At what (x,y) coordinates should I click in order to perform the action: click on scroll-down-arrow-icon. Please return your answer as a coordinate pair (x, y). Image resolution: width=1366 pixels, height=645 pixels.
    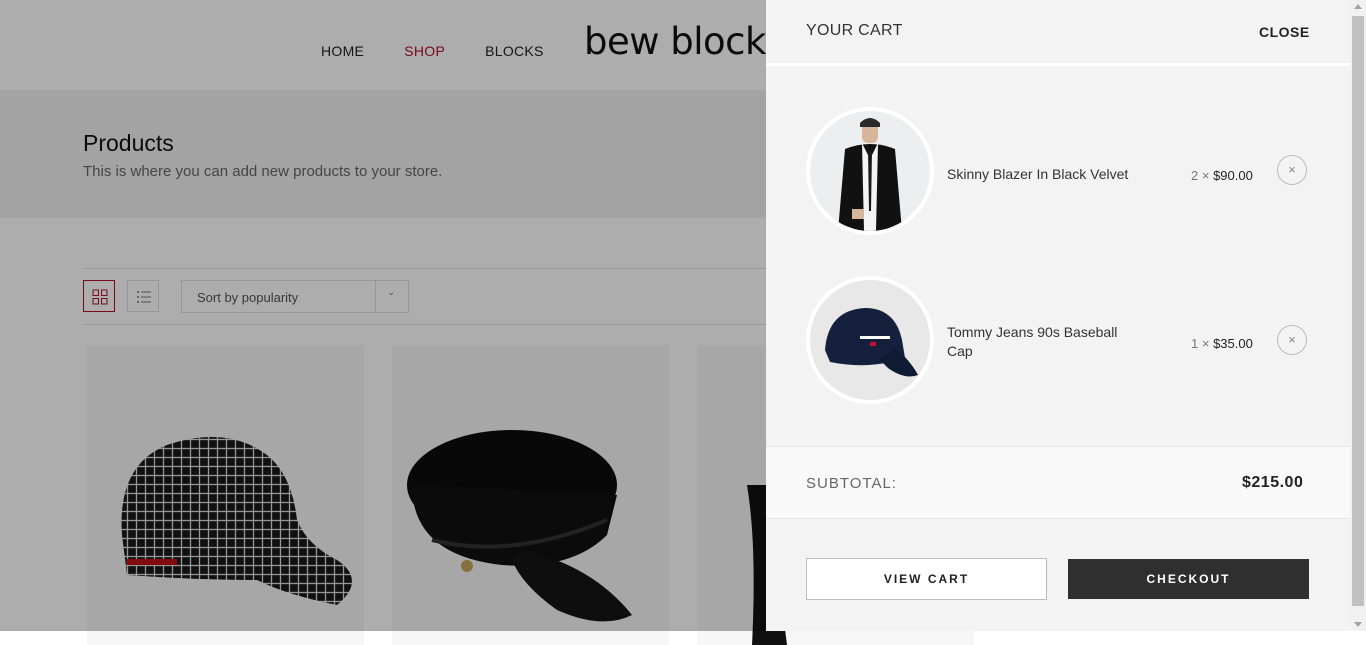
    Looking at the image, I should click on (1358, 624).